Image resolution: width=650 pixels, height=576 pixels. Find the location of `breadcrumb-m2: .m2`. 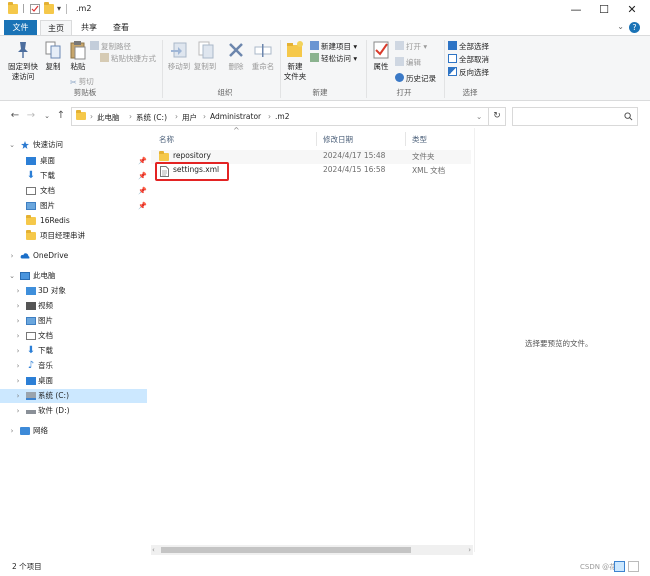

breadcrumb-m2: .m2 is located at coordinates (282, 116).